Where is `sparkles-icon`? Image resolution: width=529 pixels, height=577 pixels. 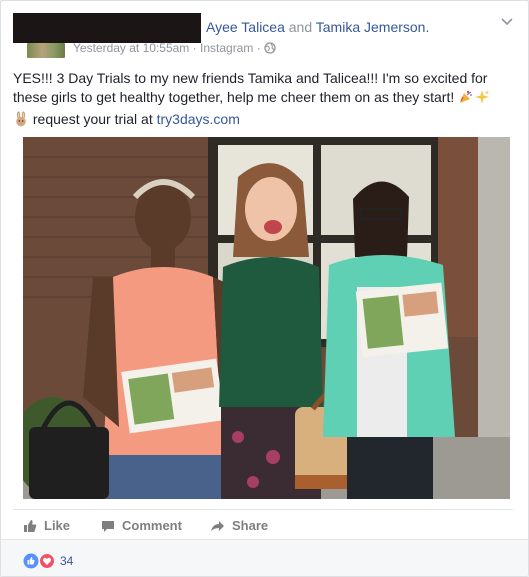 sparkles-icon is located at coordinates (482, 99).